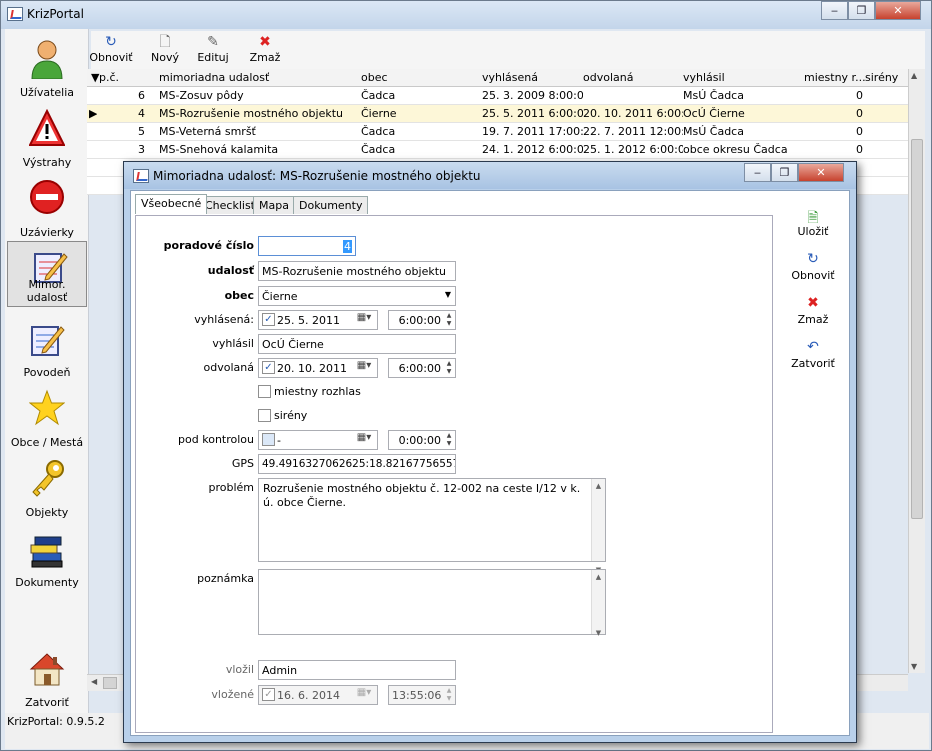 The width and height of the screenshot is (932, 751). I want to click on odvolana-date: 20. 10. 2011 ▦▾, so click(318, 368).